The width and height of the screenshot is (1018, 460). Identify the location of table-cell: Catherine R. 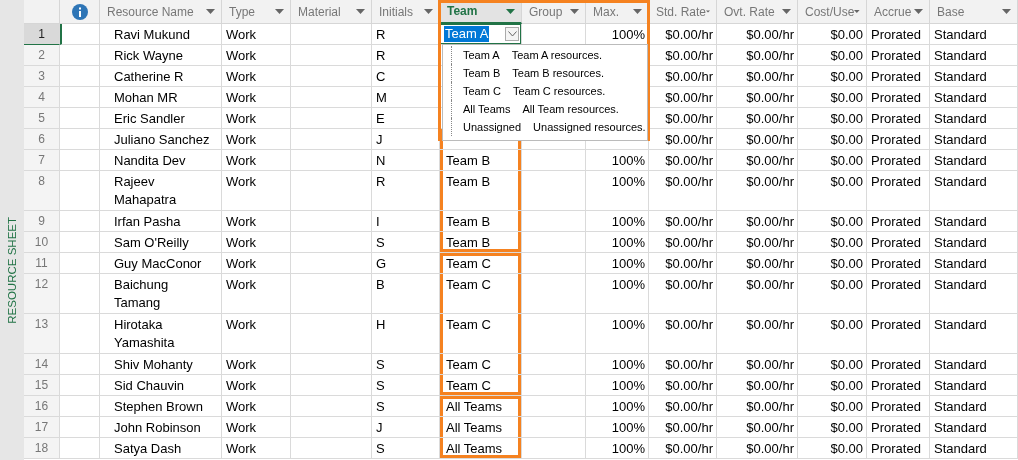
(161, 76).